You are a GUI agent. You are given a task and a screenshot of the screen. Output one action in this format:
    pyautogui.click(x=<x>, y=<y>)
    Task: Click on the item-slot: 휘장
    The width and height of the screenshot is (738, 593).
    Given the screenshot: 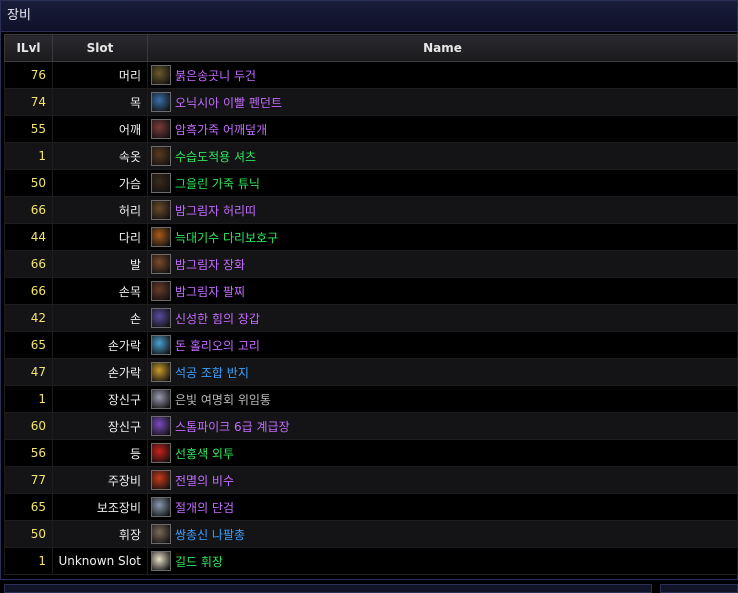 What is the action you would take?
    pyautogui.click(x=100, y=534)
    